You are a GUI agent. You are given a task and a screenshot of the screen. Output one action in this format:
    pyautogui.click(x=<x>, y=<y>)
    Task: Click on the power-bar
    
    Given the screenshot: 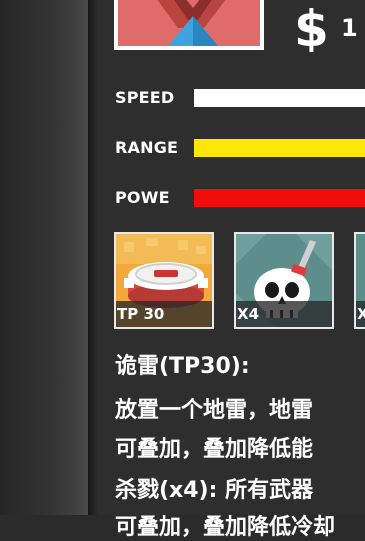 What is the action you would take?
    pyautogui.click(x=279, y=198)
    